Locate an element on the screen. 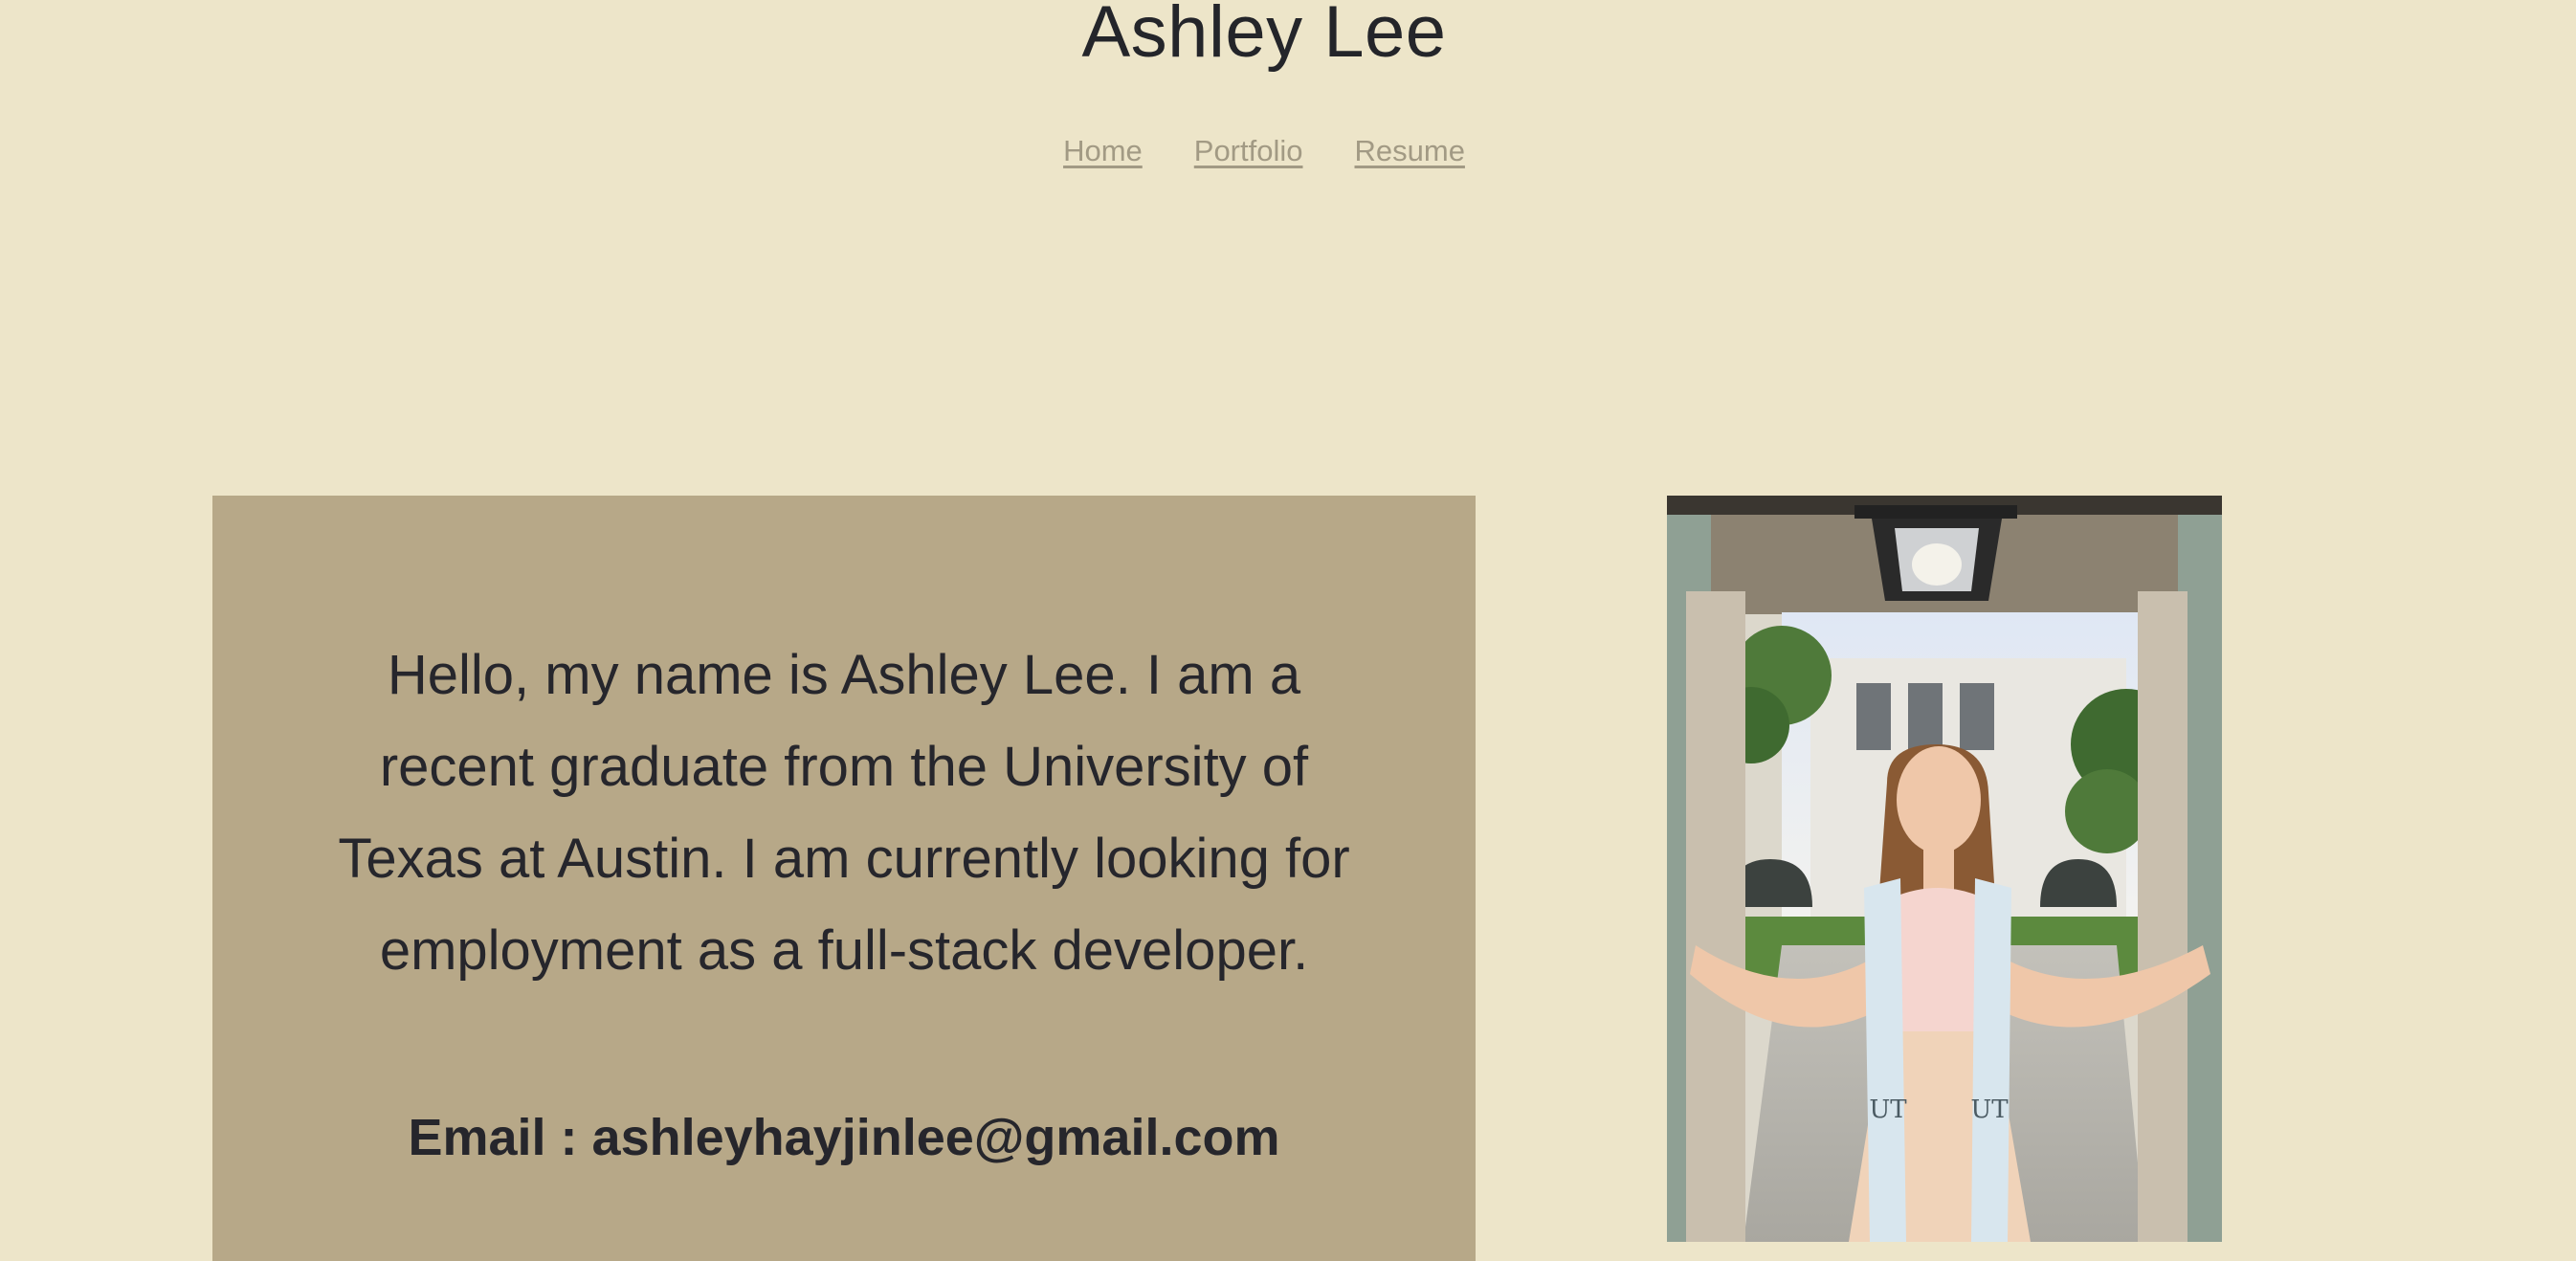 The height and width of the screenshot is (1261, 2576). email-line: Email : ashleyhayjinlee@gmail.com is located at coordinates (844, 1137).